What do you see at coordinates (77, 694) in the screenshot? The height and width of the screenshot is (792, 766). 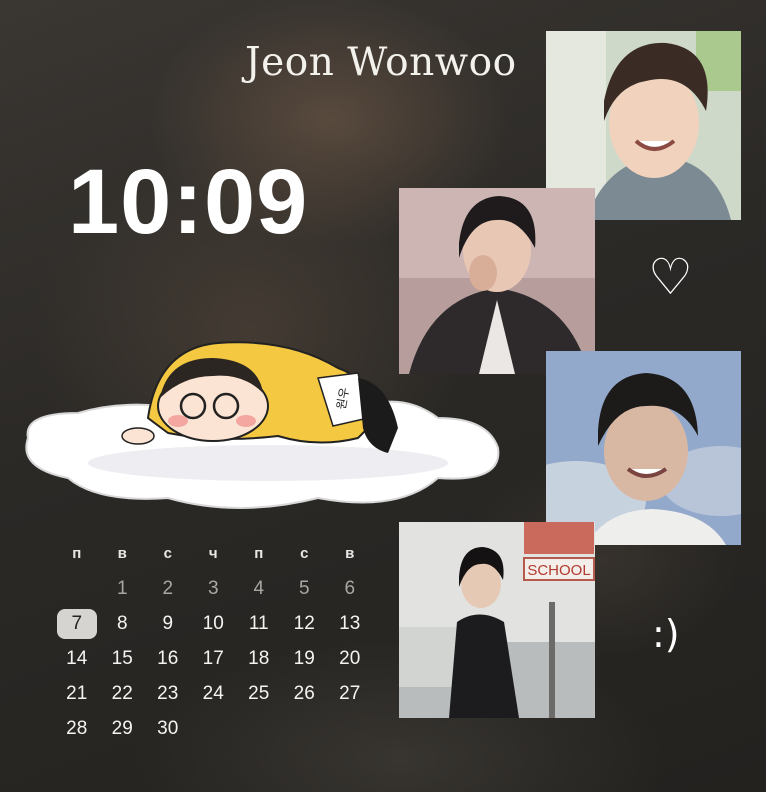 I see `calendar-day: 21` at bounding box center [77, 694].